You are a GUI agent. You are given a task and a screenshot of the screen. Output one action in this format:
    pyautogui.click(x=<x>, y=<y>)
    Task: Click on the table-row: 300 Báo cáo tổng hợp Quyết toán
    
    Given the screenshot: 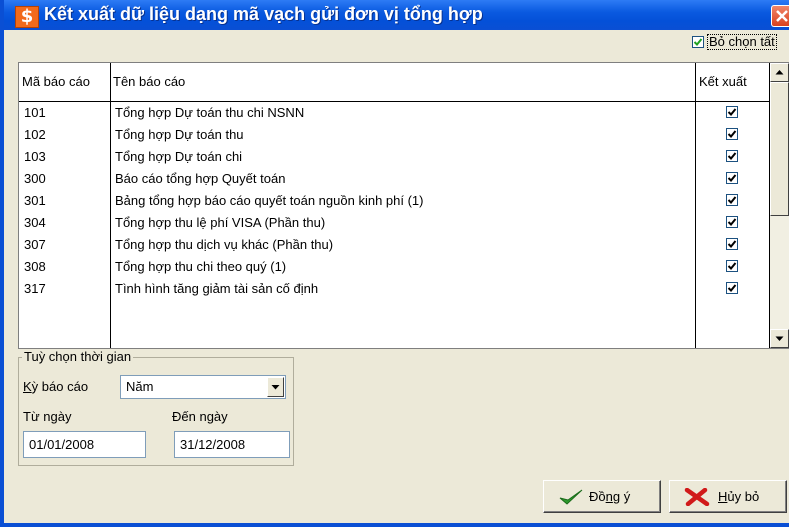 What is the action you would take?
    pyautogui.click(x=394, y=179)
    